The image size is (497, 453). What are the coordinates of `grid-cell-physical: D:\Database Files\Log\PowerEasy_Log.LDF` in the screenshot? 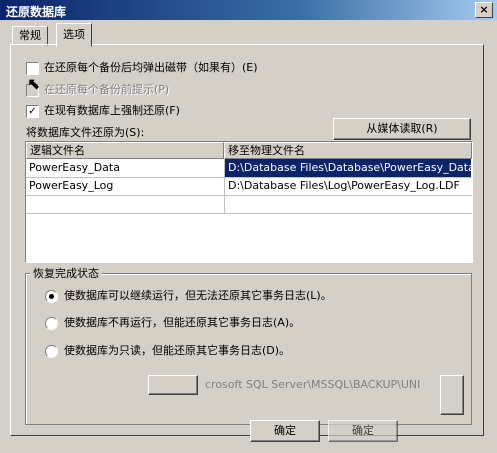 It's located at (348, 186).